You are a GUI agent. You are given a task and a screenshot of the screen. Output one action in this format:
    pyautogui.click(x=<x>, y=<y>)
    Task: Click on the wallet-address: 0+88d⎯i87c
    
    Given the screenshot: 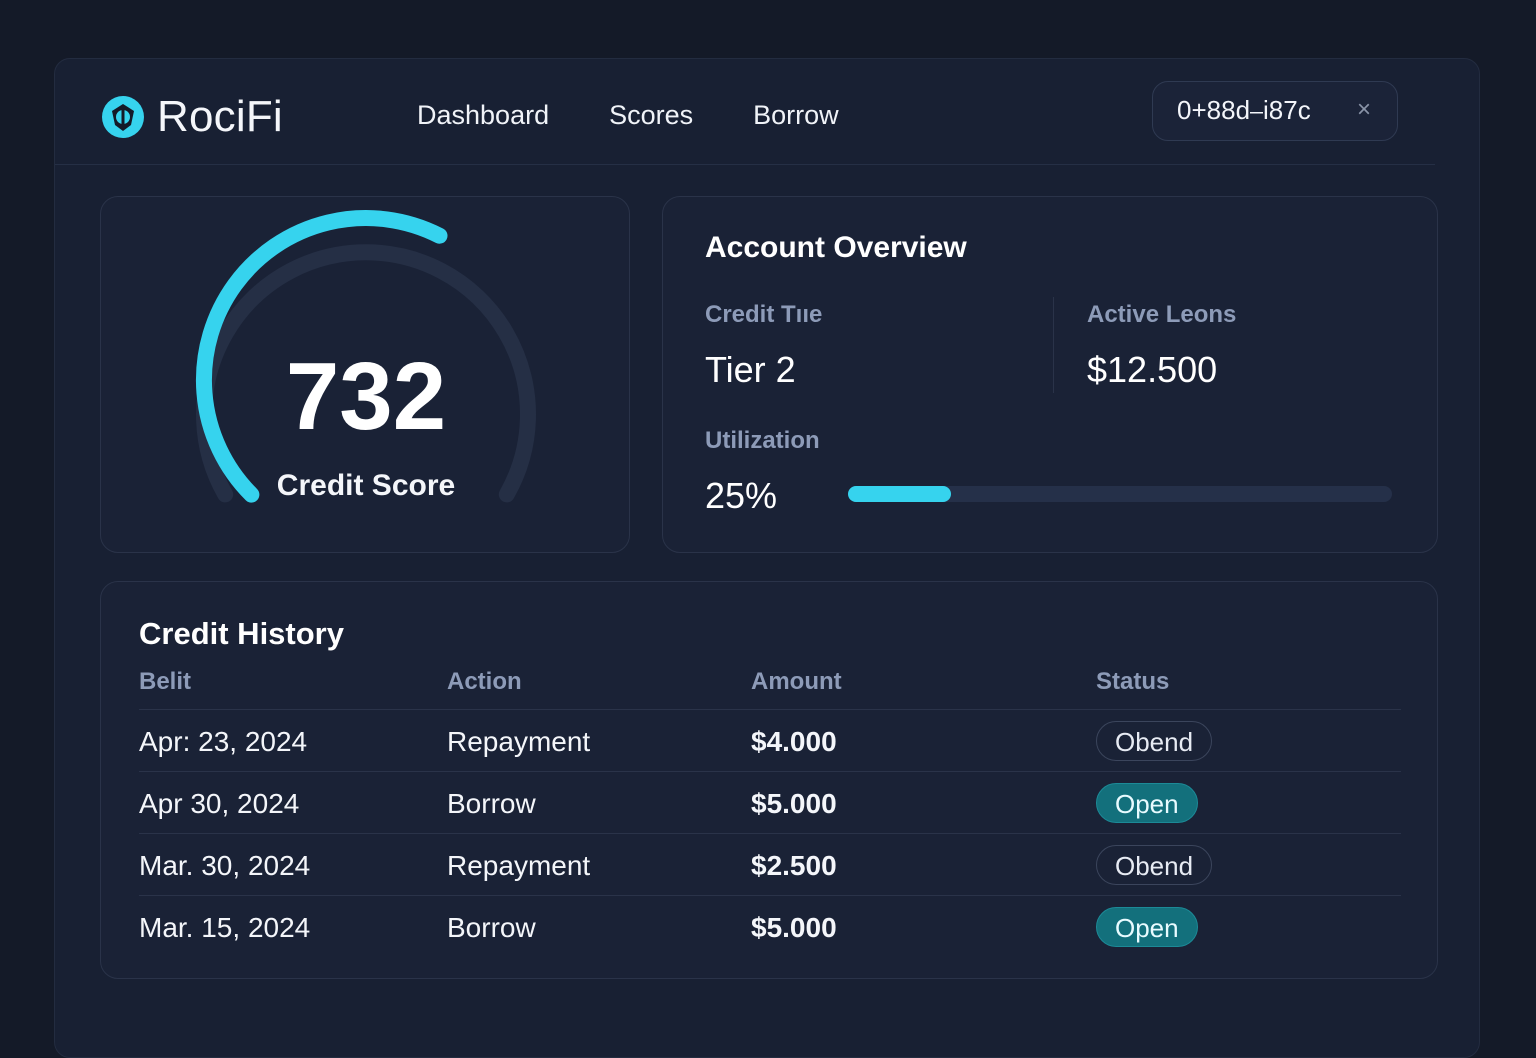 What is the action you would take?
    pyautogui.click(x=1244, y=110)
    